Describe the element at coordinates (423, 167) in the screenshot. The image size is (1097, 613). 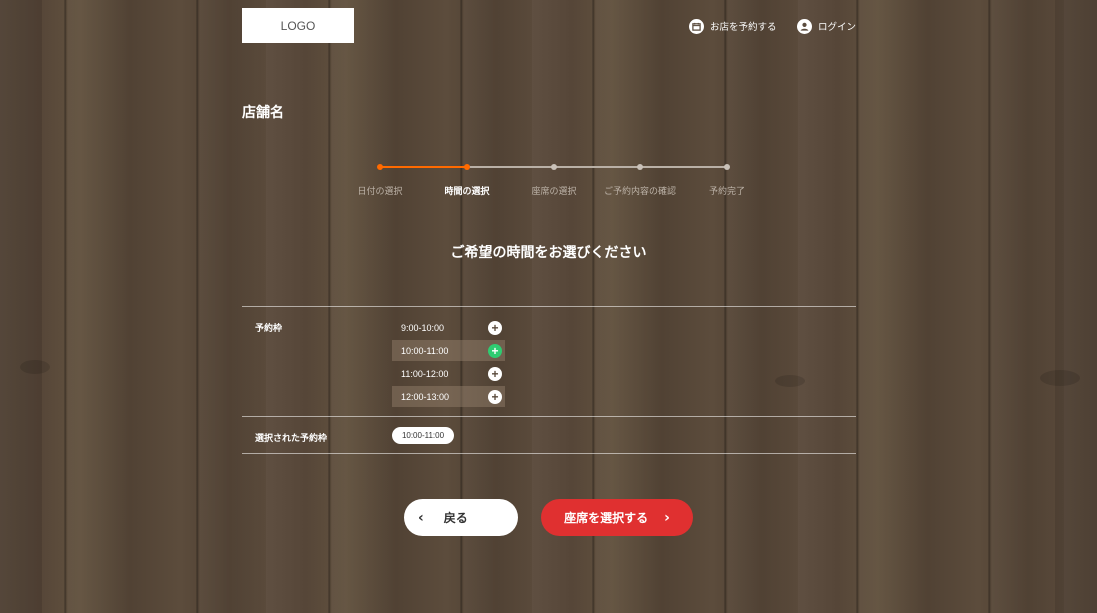
I see `stepper-line-done` at that location.